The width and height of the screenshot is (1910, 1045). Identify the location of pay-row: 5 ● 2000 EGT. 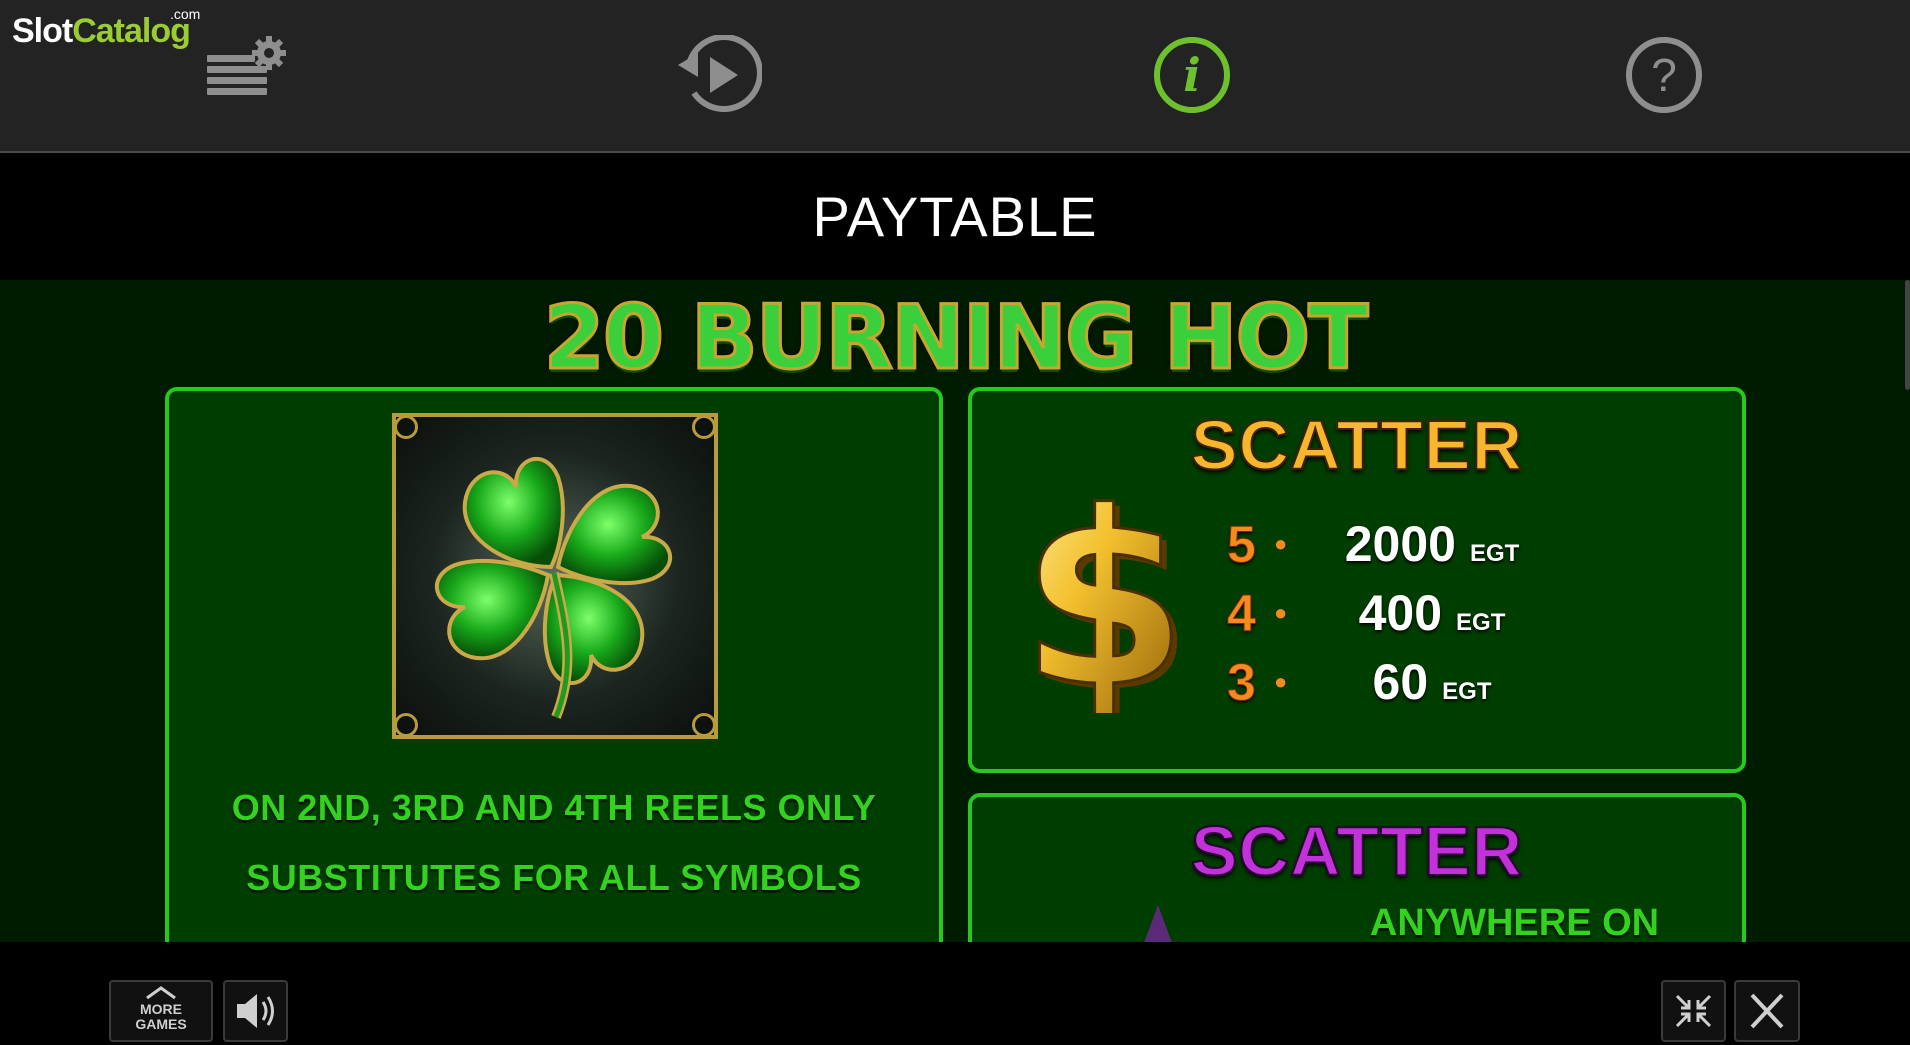
(1357, 547).